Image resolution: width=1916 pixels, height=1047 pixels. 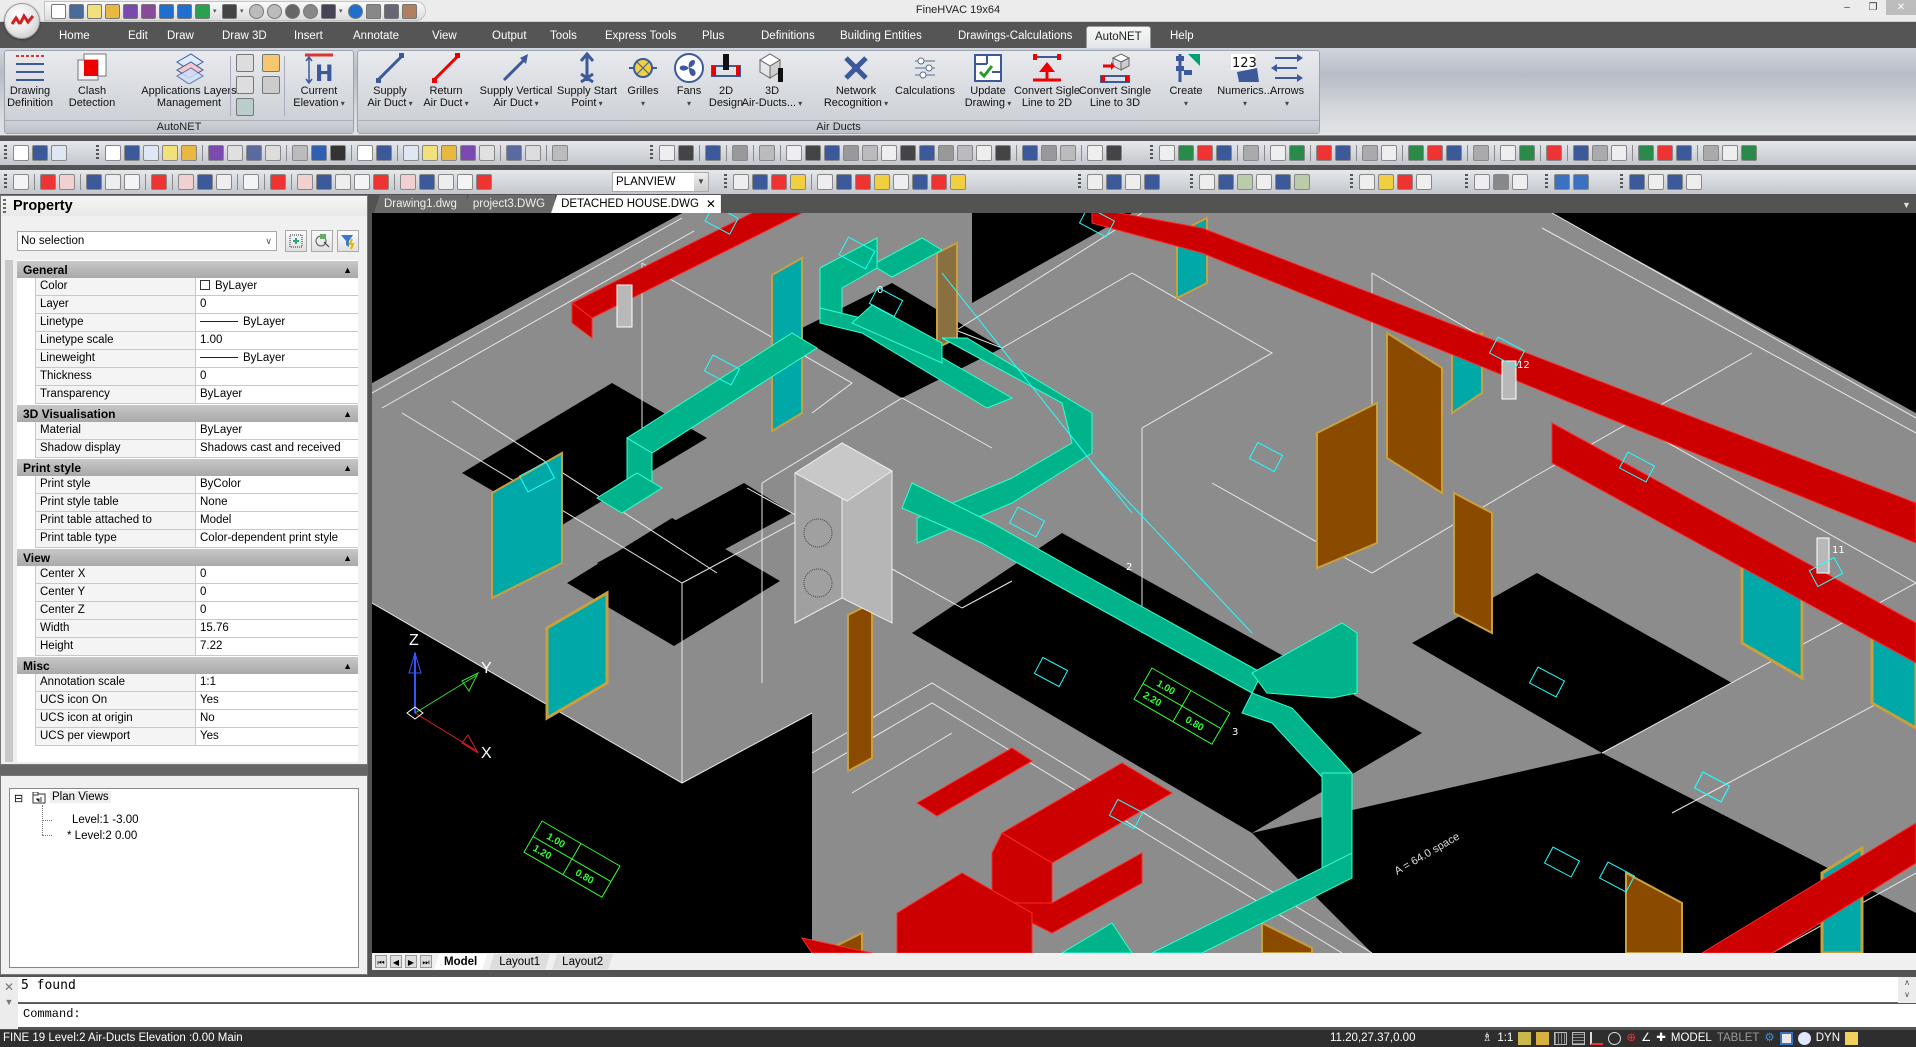 What do you see at coordinates (196, 341) in the screenshot?
I see `property-row: Linetype scale 1.00` at bounding box center [196, 341].